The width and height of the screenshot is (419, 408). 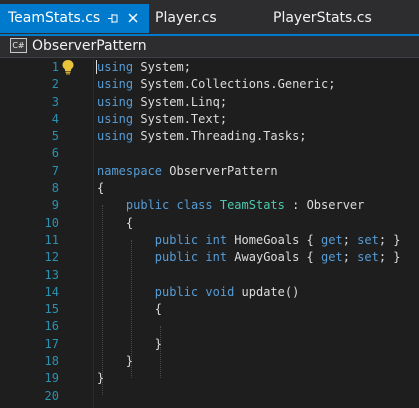 I want to click on text-caret, so click(x=96, y=67).